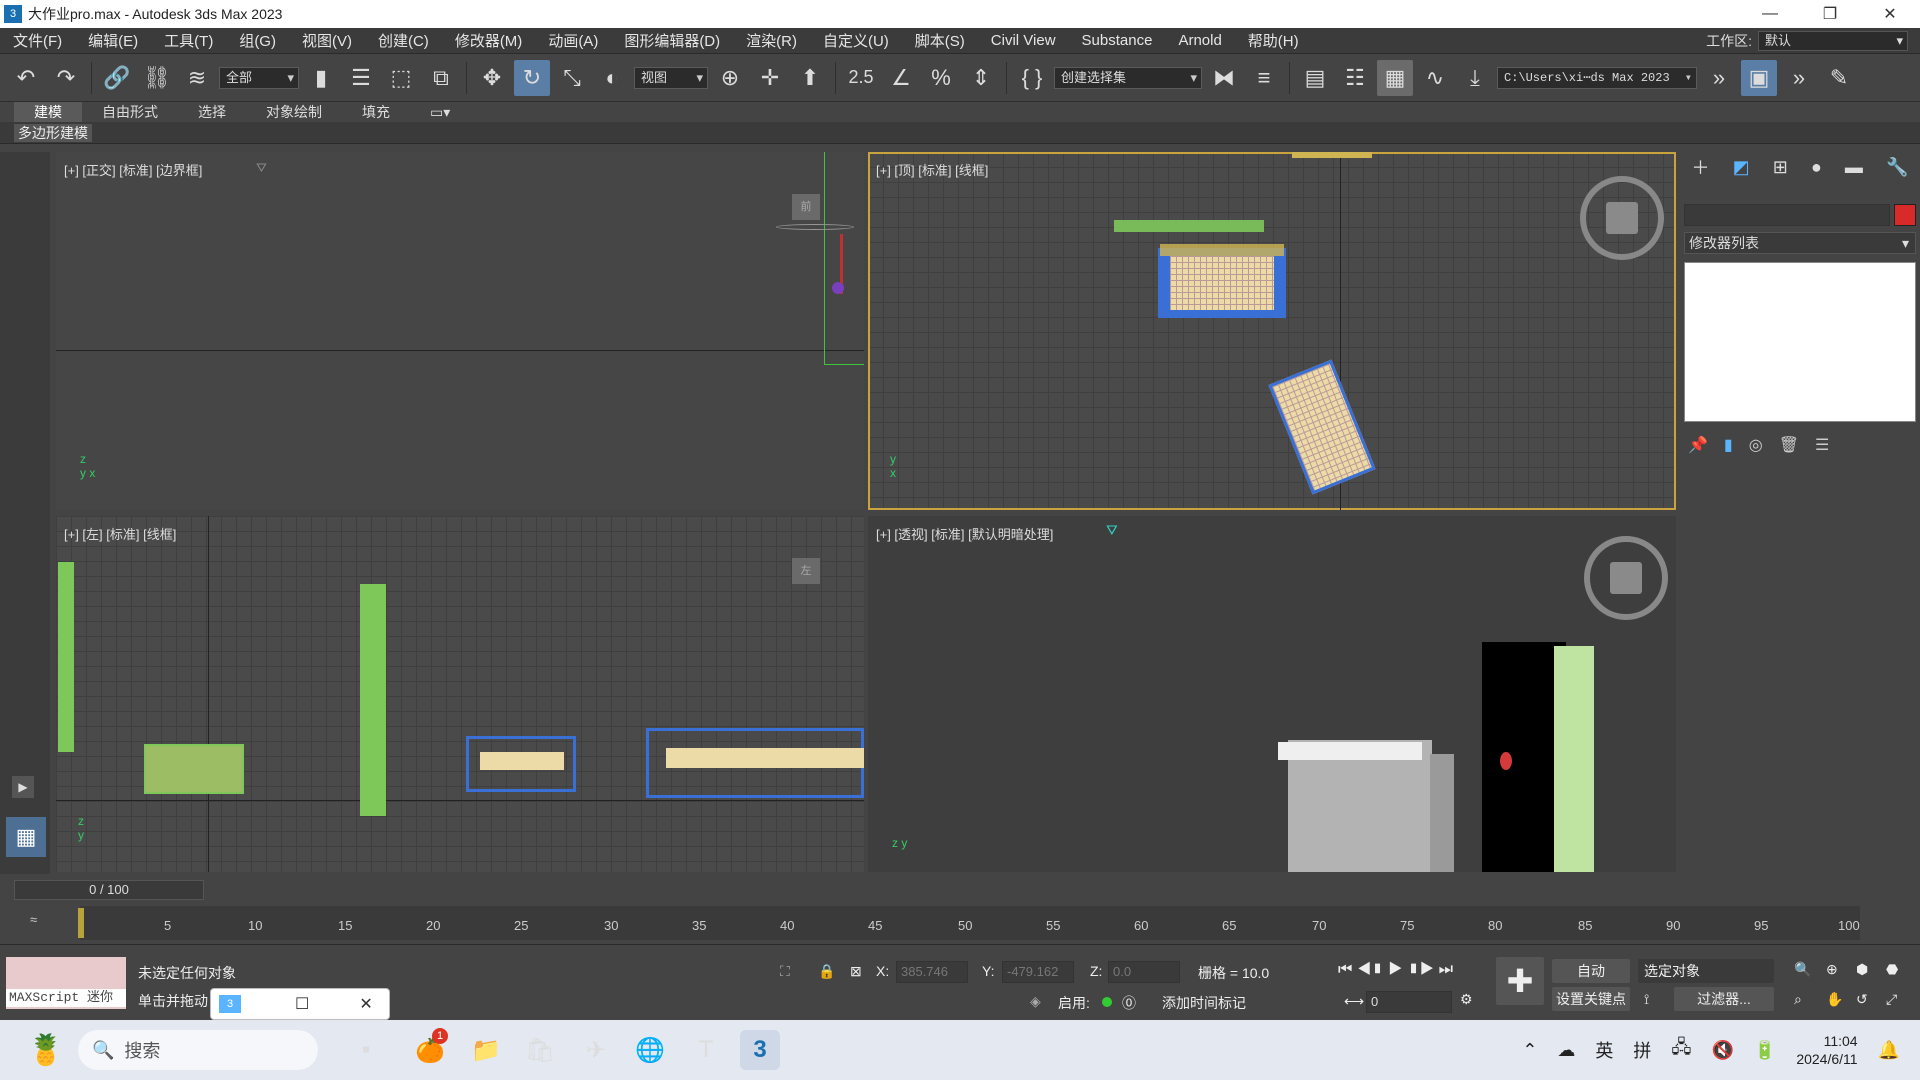 The width and height of the screenshot is (1920, 1080). What do you see at coordinates (1799, 78) in the screenshot?
I see `more-render-icon: »` at bounding box center [1799, 78].